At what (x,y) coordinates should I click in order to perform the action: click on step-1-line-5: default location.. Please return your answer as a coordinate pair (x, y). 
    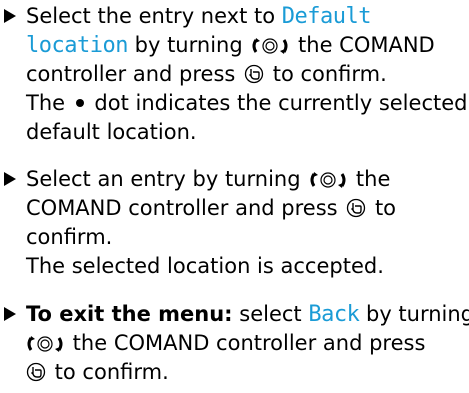
    Looking at the image, I should click on (111, 132).